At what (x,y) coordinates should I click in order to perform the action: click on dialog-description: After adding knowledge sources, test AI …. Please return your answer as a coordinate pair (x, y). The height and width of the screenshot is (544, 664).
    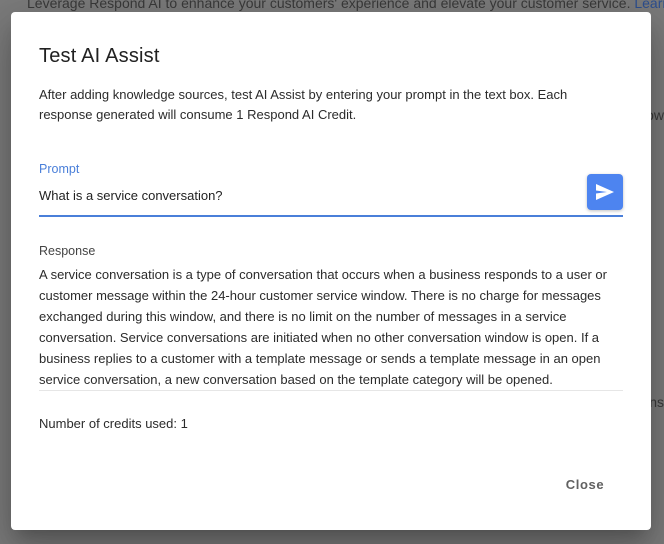
    Looking at the image, I should click on (303, 104).